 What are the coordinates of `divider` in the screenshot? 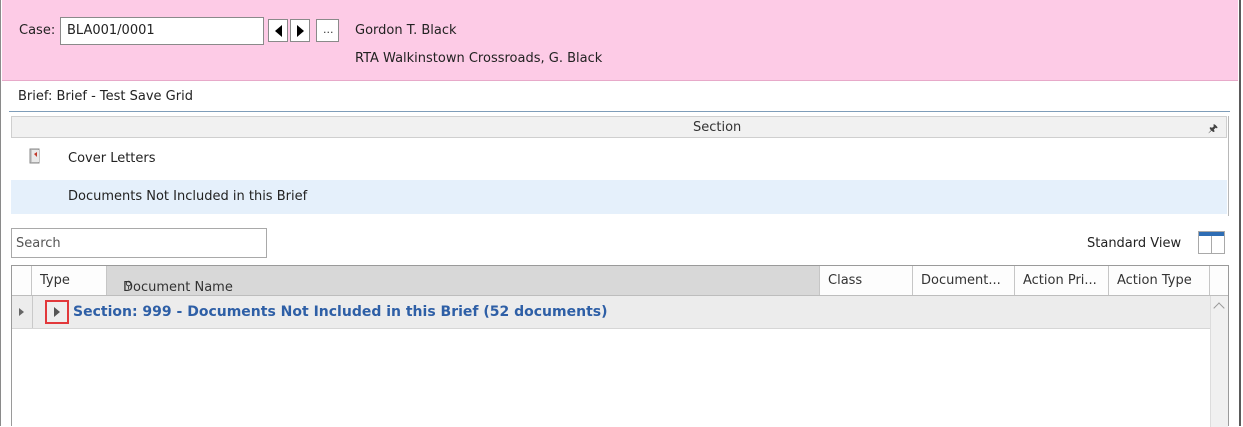 It's located at (619, 111).